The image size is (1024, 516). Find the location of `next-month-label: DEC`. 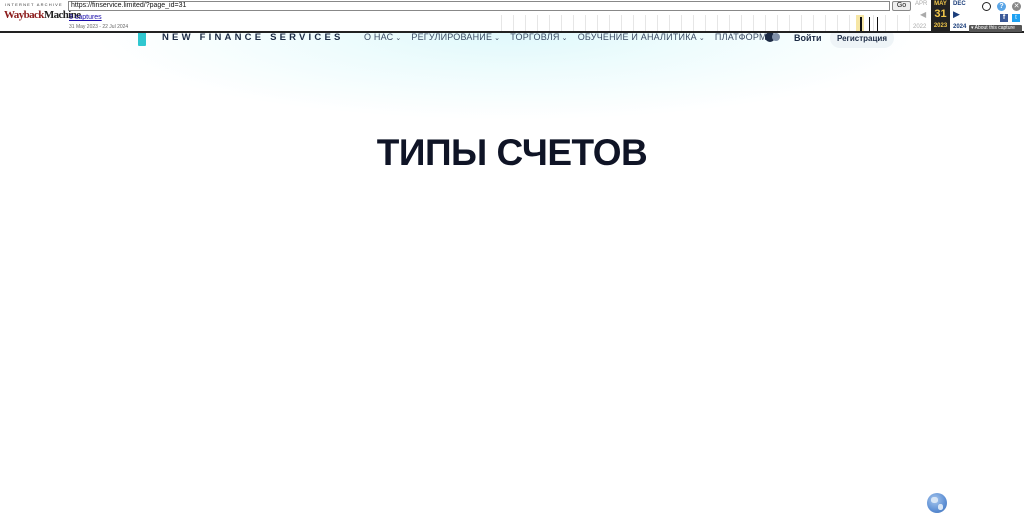

next-month-label: DEC is located at coordinates (959, 4).